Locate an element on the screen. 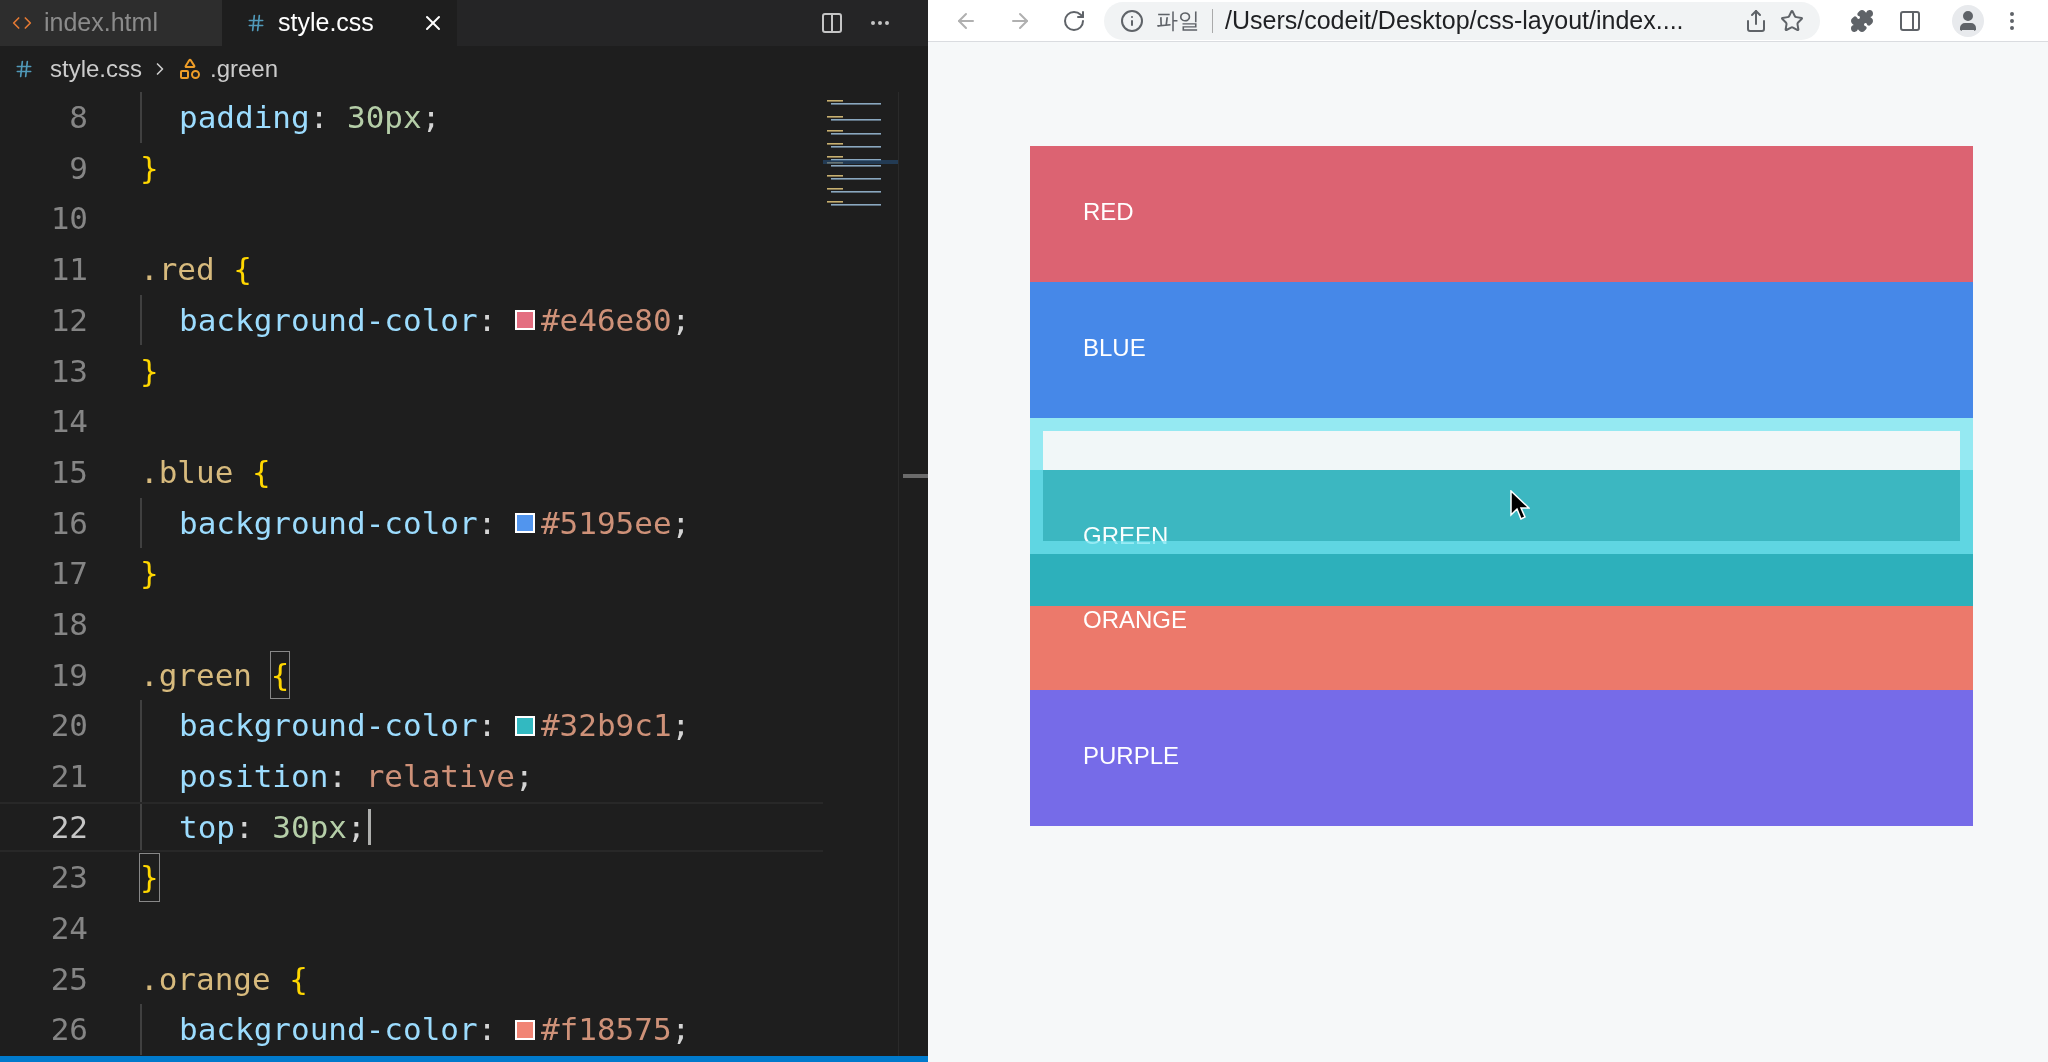  line-number: 11 is located at coordinates (68, 270).